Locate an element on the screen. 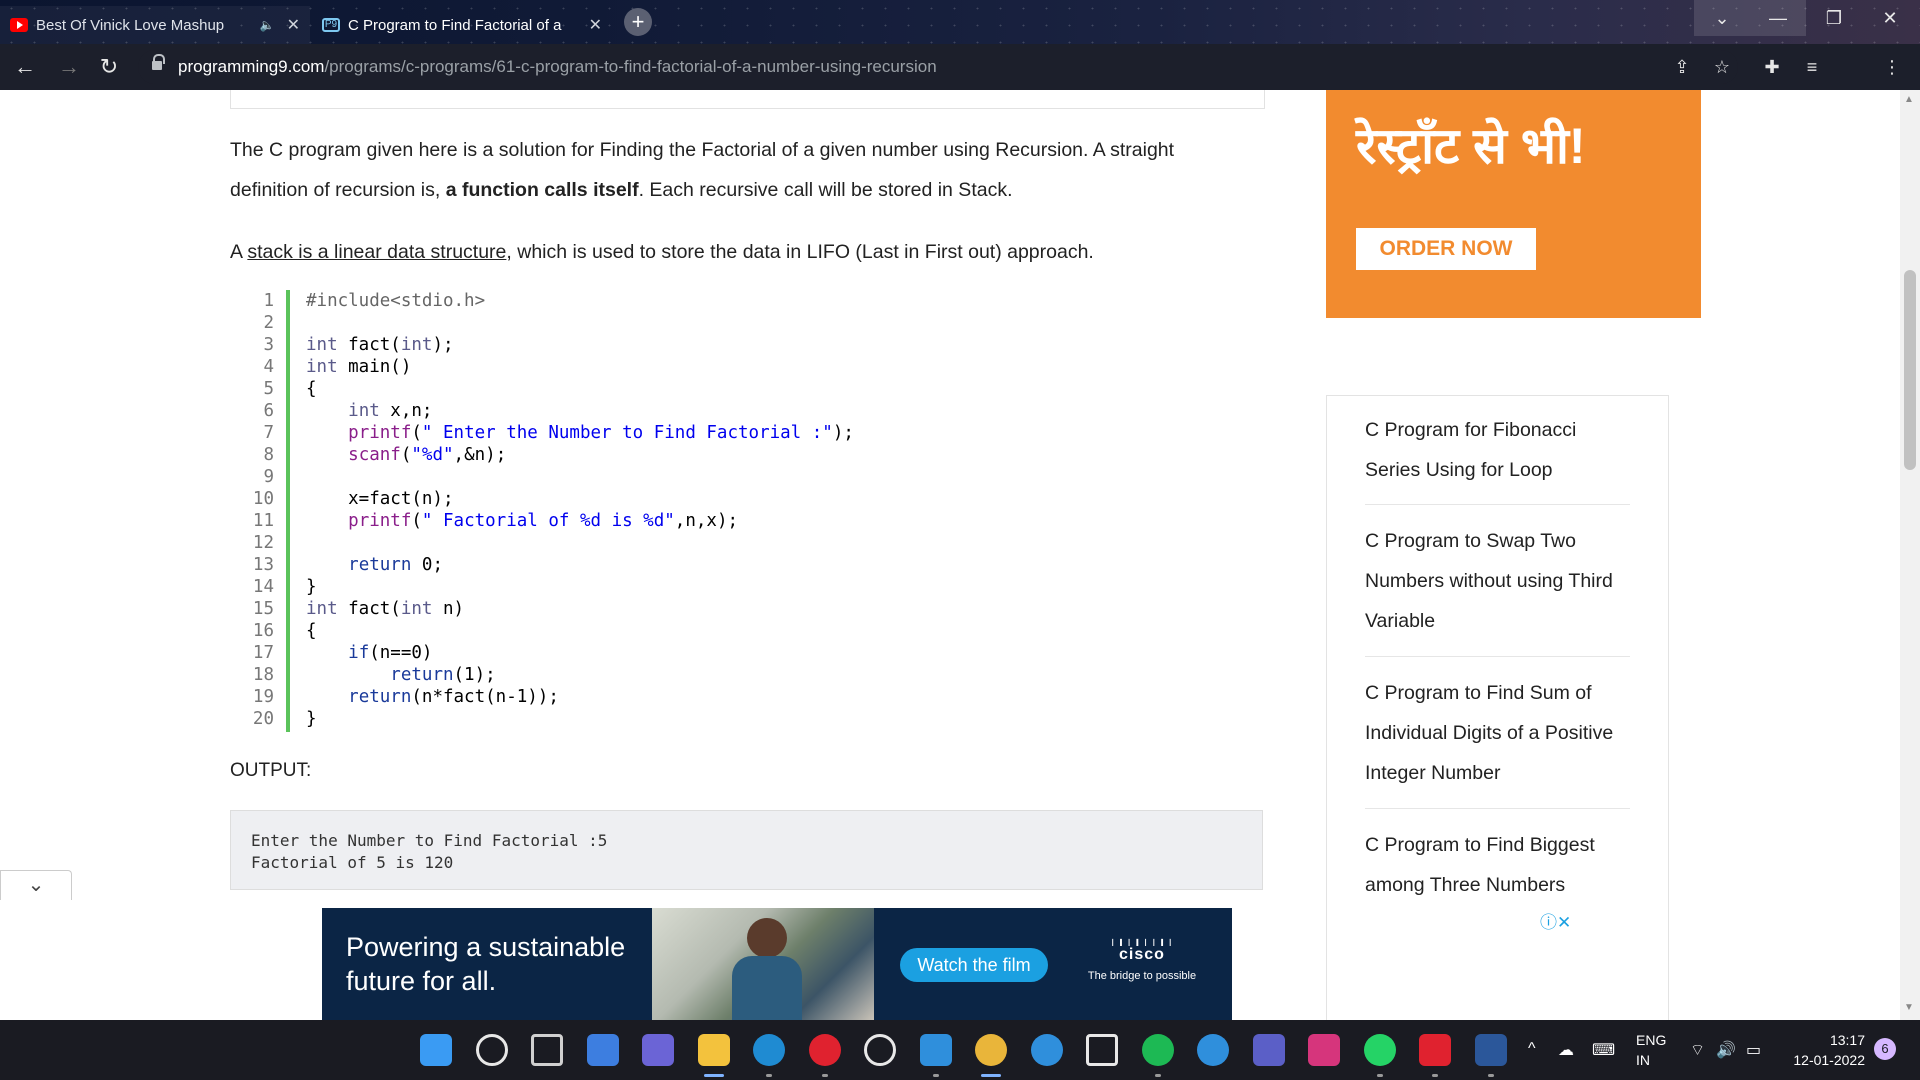 Image resolution: width=1920 pixels, height=1080 pixels. line-number: 9 is located at coordinates (268, 477).